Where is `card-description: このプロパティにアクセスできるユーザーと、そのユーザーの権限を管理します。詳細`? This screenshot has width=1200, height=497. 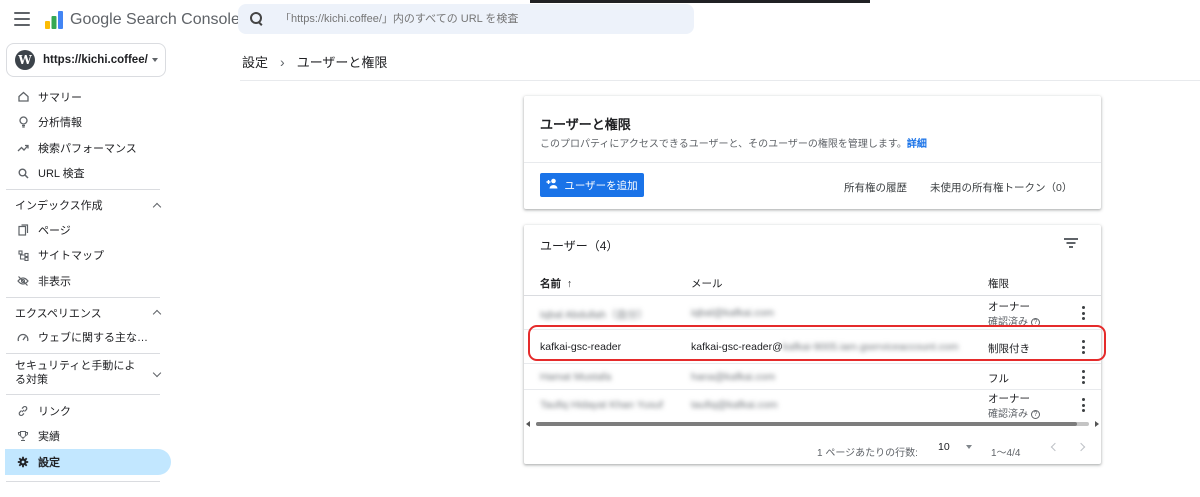
card-description: このプロパティにアクセスできるユーザーと、そのユーザーの権限を管理します。詳細 is located at coordinates (733, 142).